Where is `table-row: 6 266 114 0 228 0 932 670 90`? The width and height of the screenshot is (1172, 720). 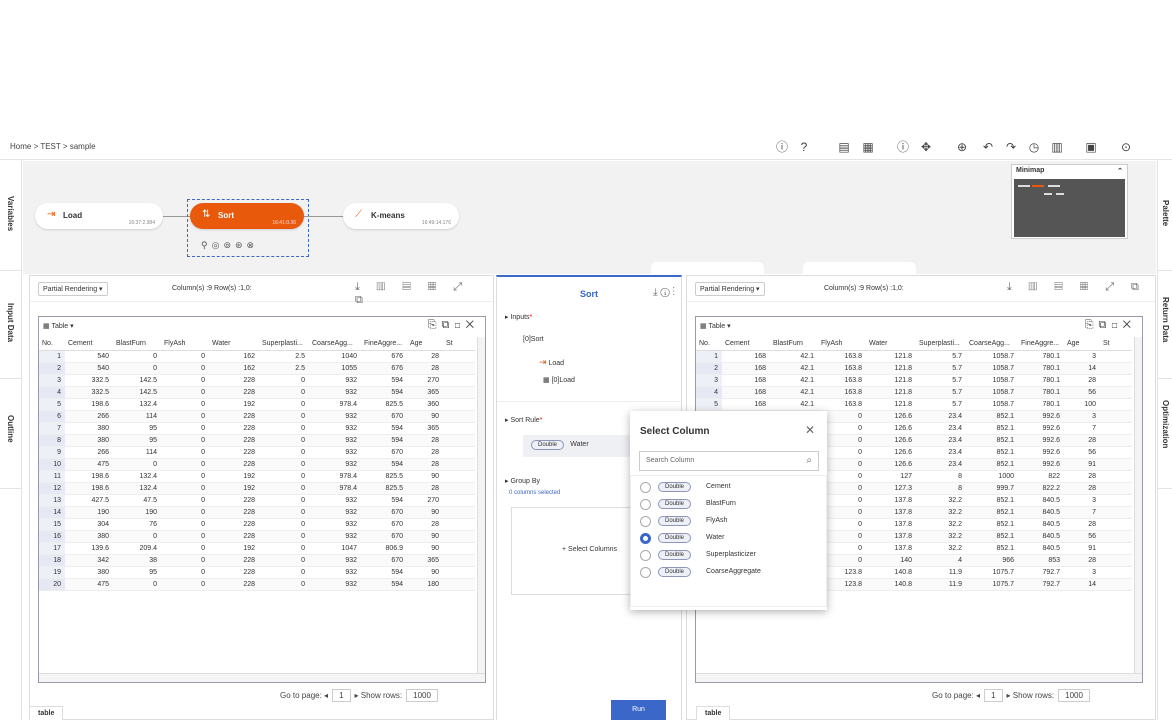 table-row: 6 266 114 0 228 0 932 670 90 is located at coordinates (257, 416).